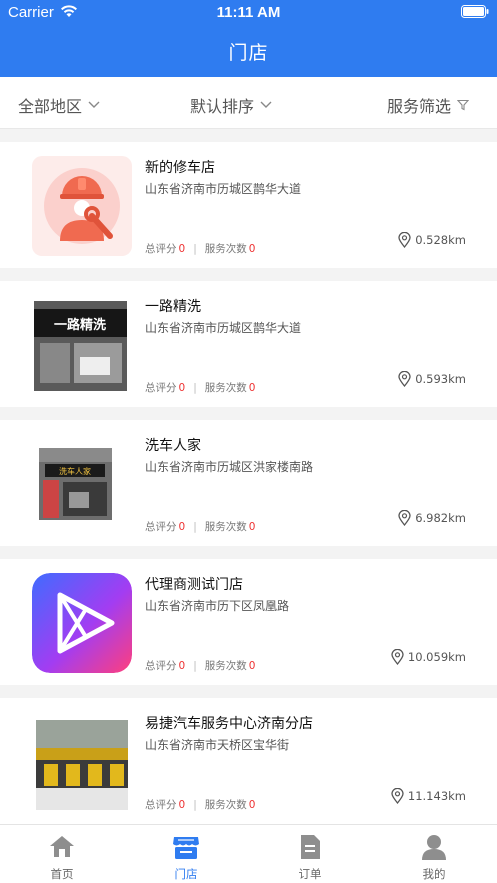 Image resolution: width=497 pixels, height=883 pixels. I want to click on tab-store: 门店, so click(186, 854).